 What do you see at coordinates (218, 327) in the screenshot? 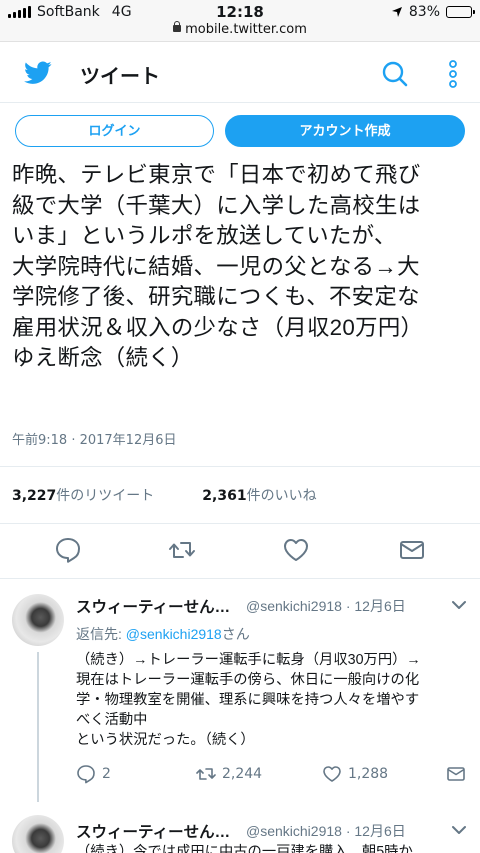
I see `tweet-line: 雇用状況＆収入の少なさ（月収20万円）` at bounding box center [218, 327].